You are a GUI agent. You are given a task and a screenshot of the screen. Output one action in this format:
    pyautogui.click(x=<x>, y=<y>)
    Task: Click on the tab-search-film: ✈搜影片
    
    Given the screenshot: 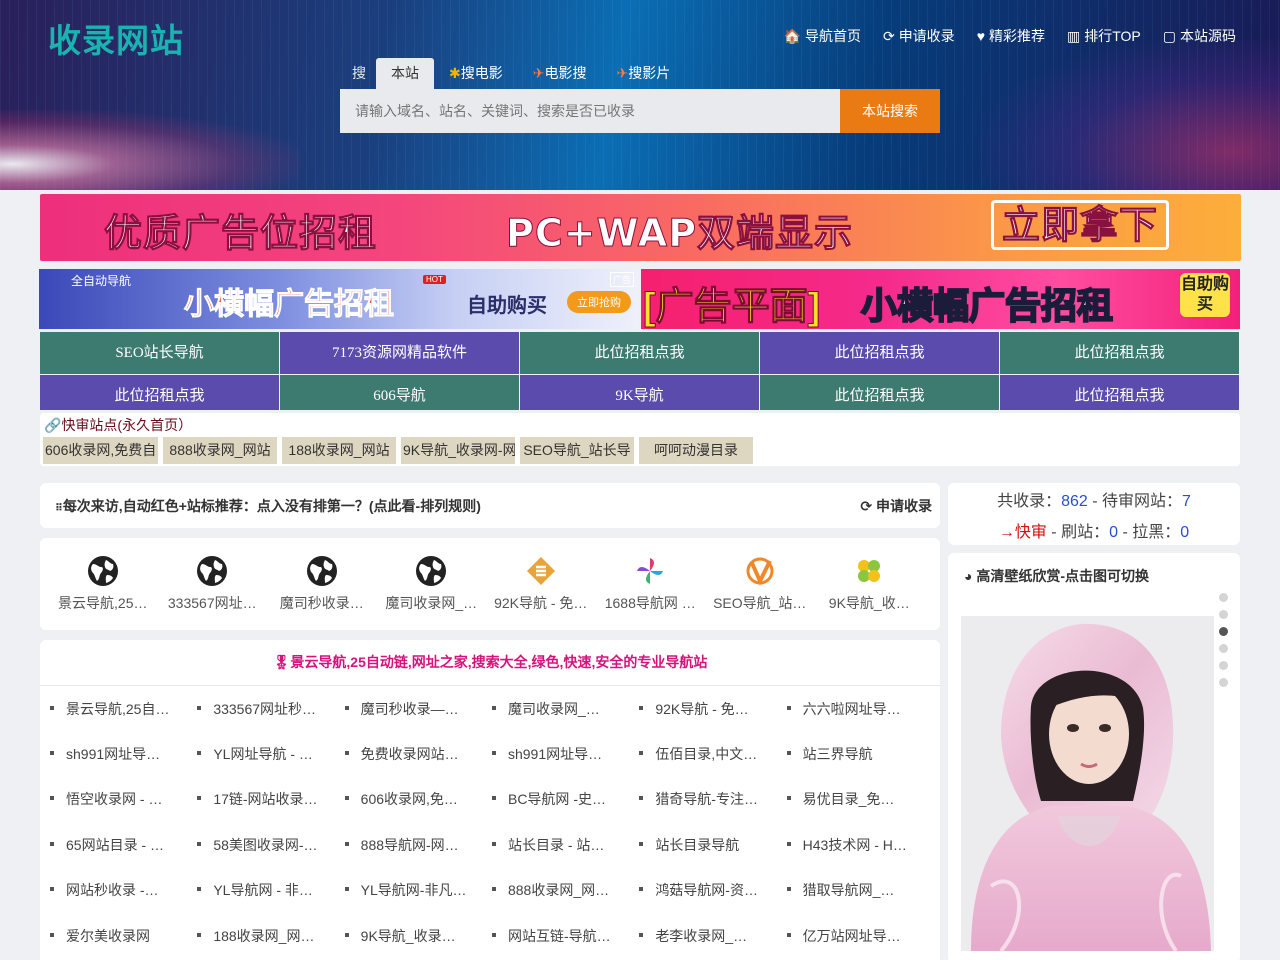 What is the action you would take?
    pyautogui.click(x=643, y=73)
    